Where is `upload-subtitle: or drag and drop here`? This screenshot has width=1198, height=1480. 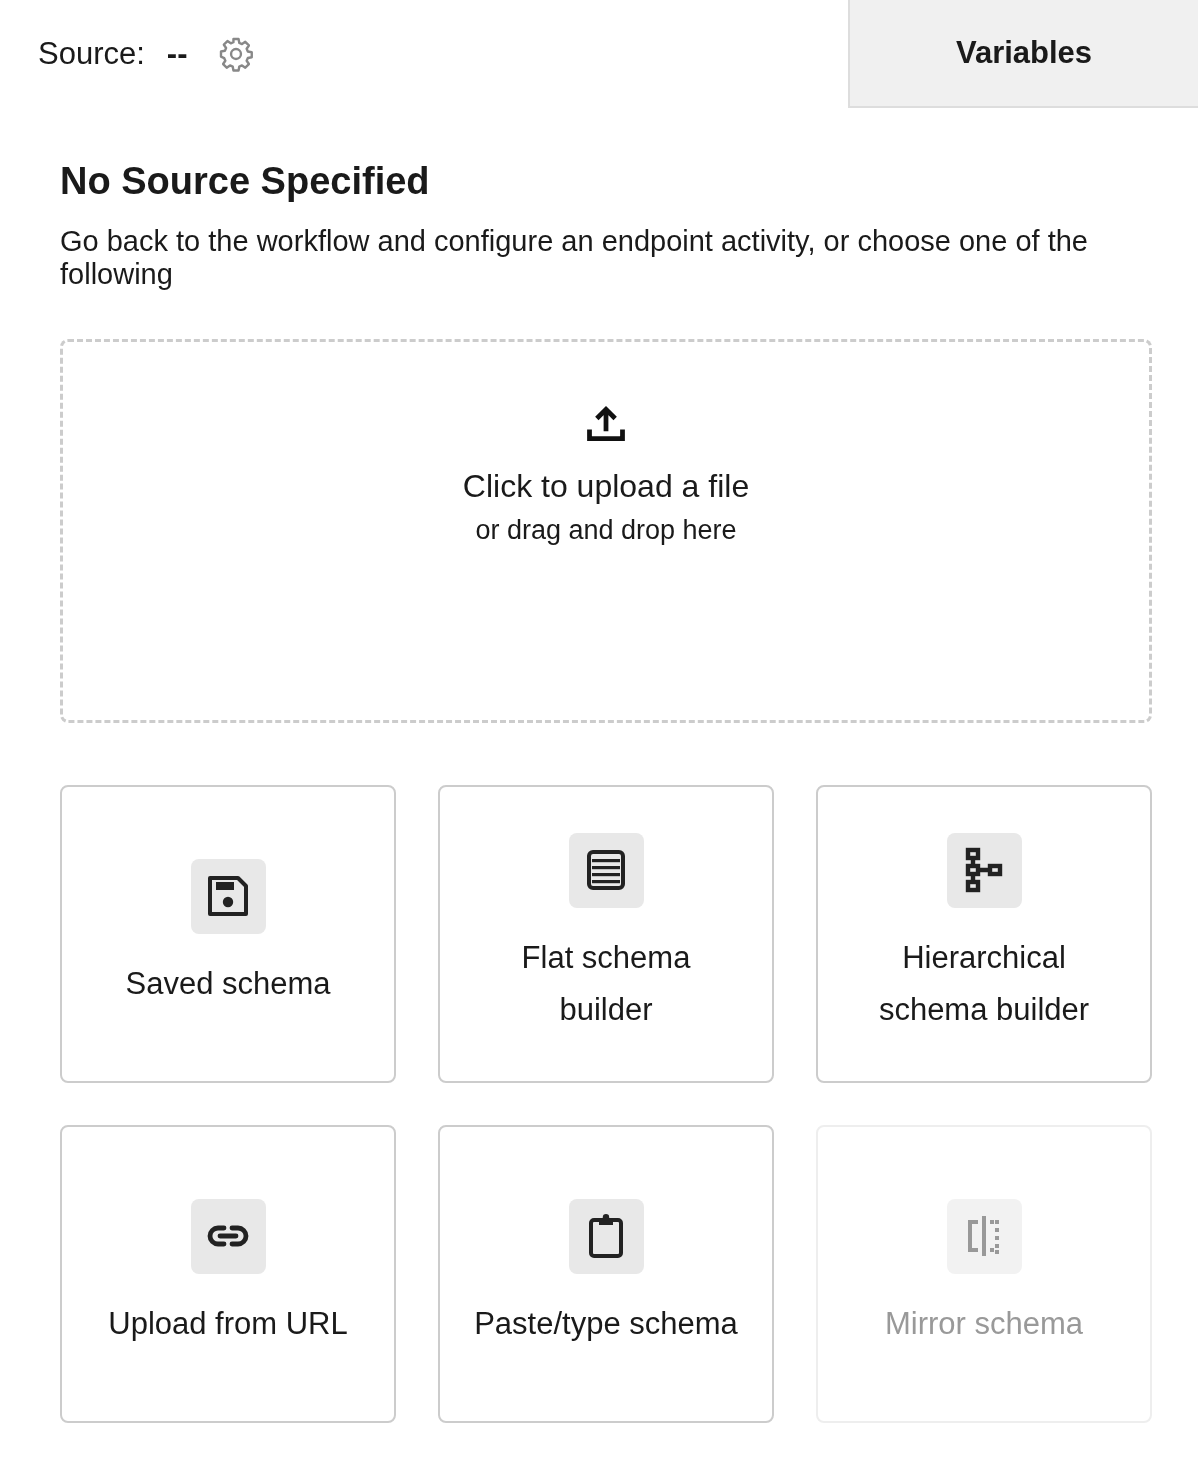 upload-subtitle: or drag and drop here is located at coordinates (606, 530).